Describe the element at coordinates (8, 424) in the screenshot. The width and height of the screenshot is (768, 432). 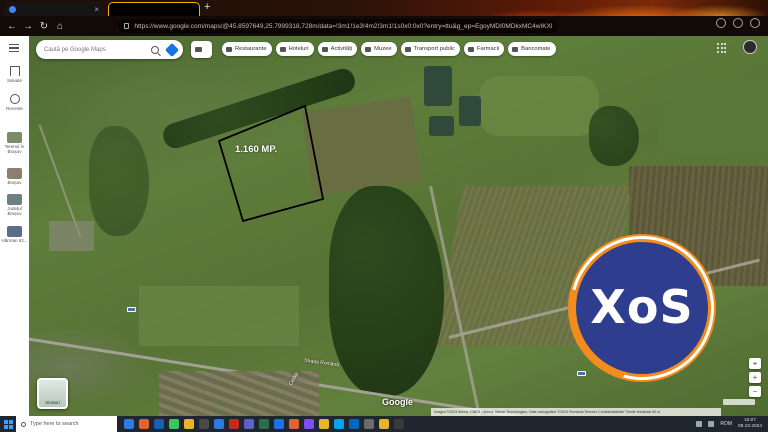
I see `windows-start-icon` at that location.